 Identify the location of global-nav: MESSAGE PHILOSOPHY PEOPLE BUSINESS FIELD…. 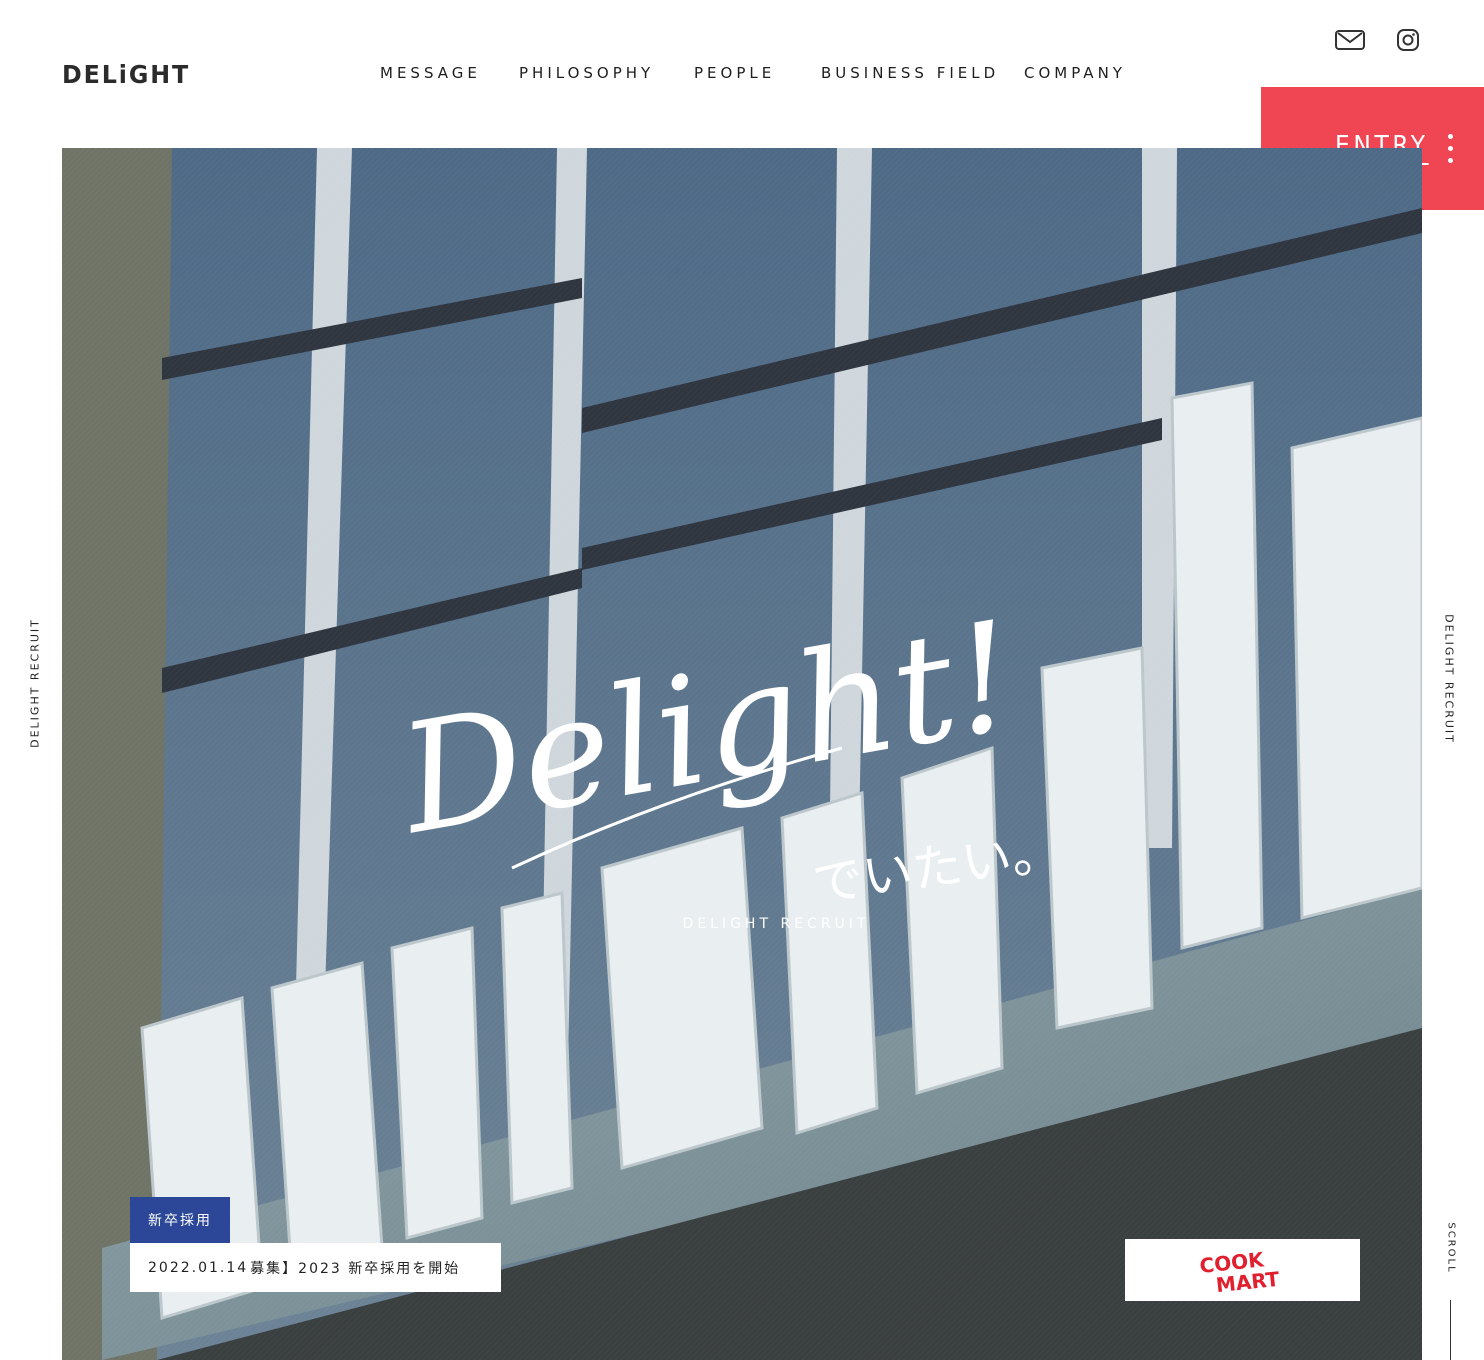
(742, 75).